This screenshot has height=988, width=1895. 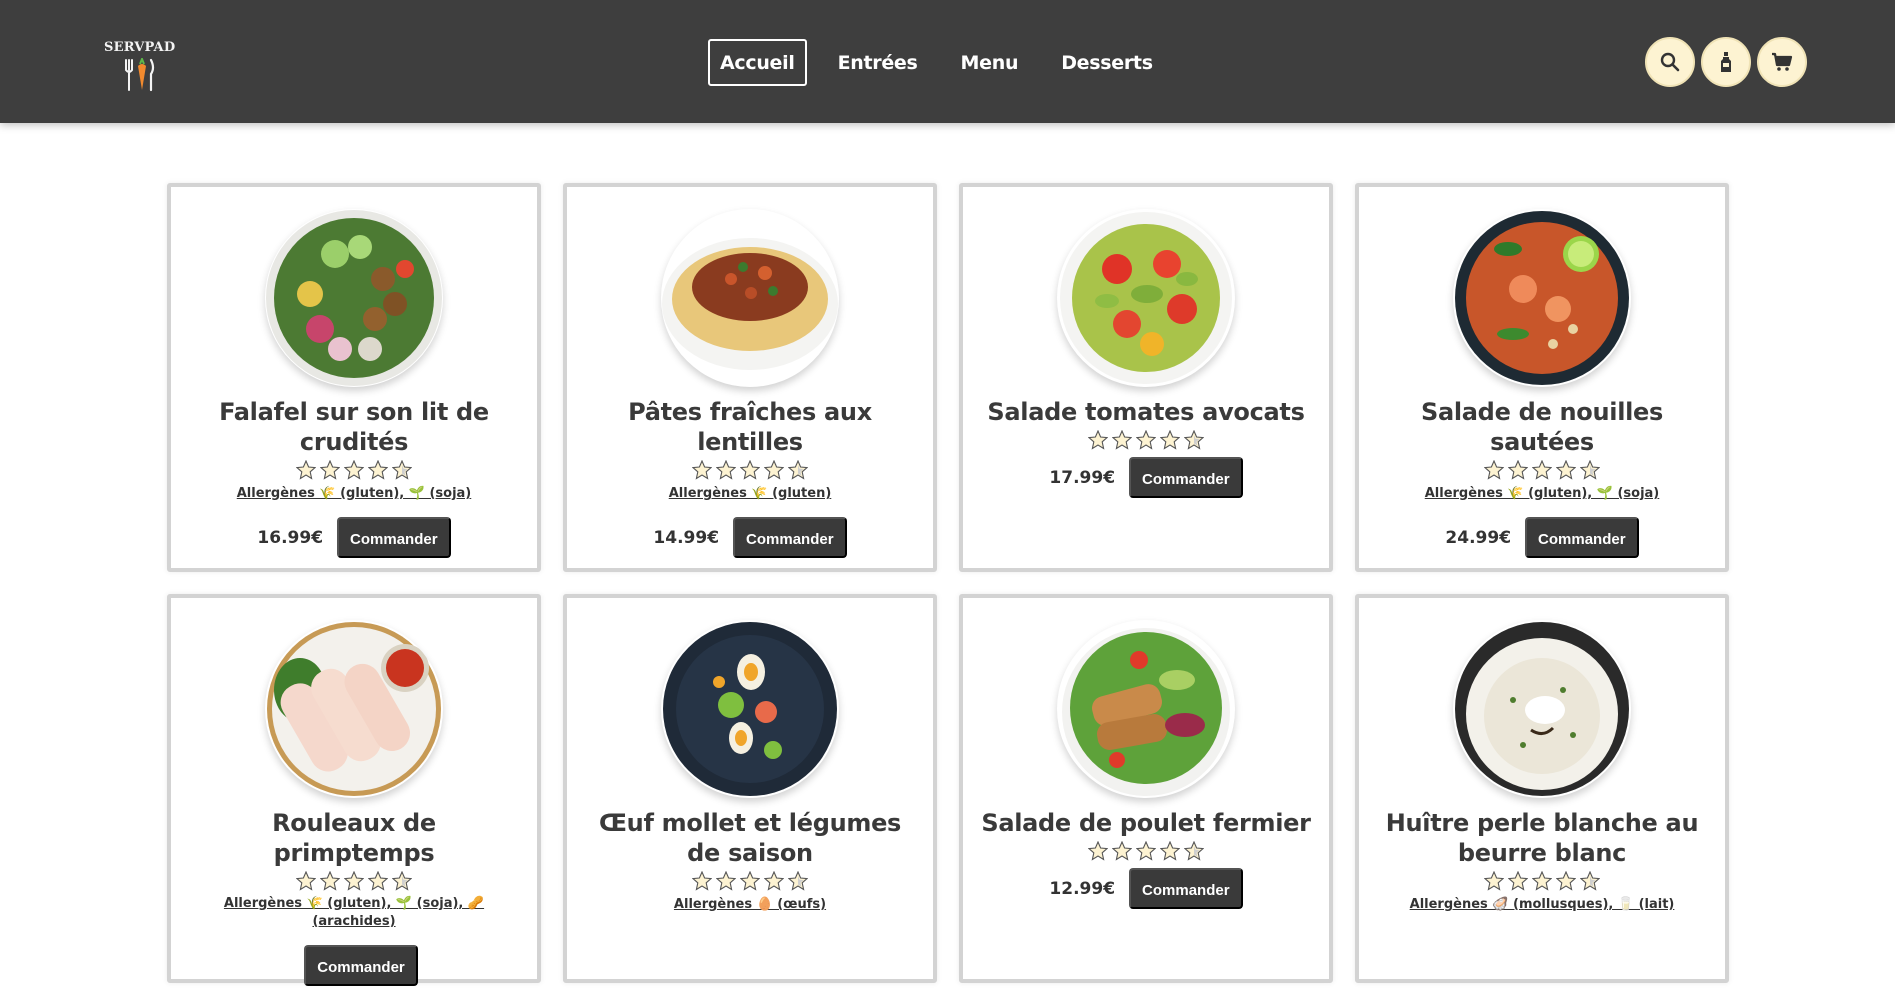 I want to click on noodle-salad-image, so click(x=1542, y=298).